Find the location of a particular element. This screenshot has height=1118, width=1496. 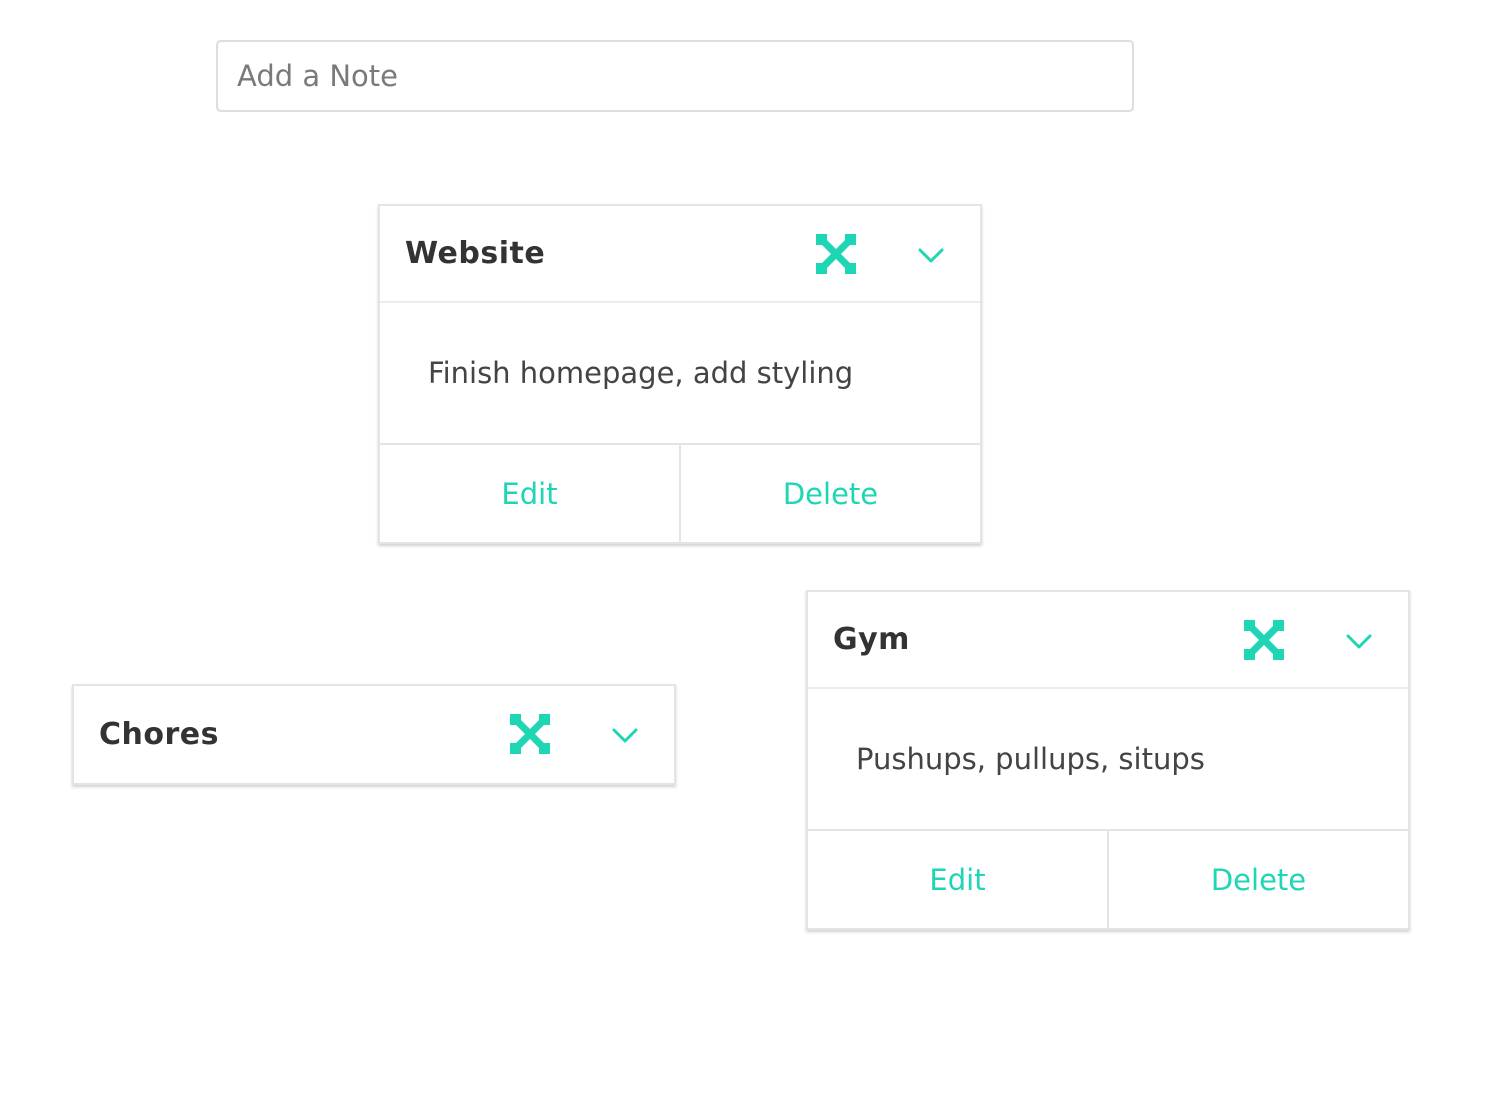

add-note-container is located at coordinates (675, 76).